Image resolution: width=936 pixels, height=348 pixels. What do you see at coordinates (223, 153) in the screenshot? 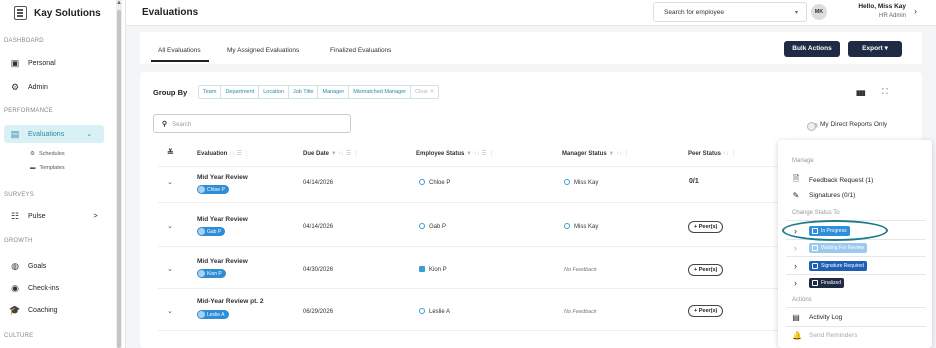
I see `col-evaluation: Evaluation ↑↓ ☰ ⋮` at bounding box center [223, 153].